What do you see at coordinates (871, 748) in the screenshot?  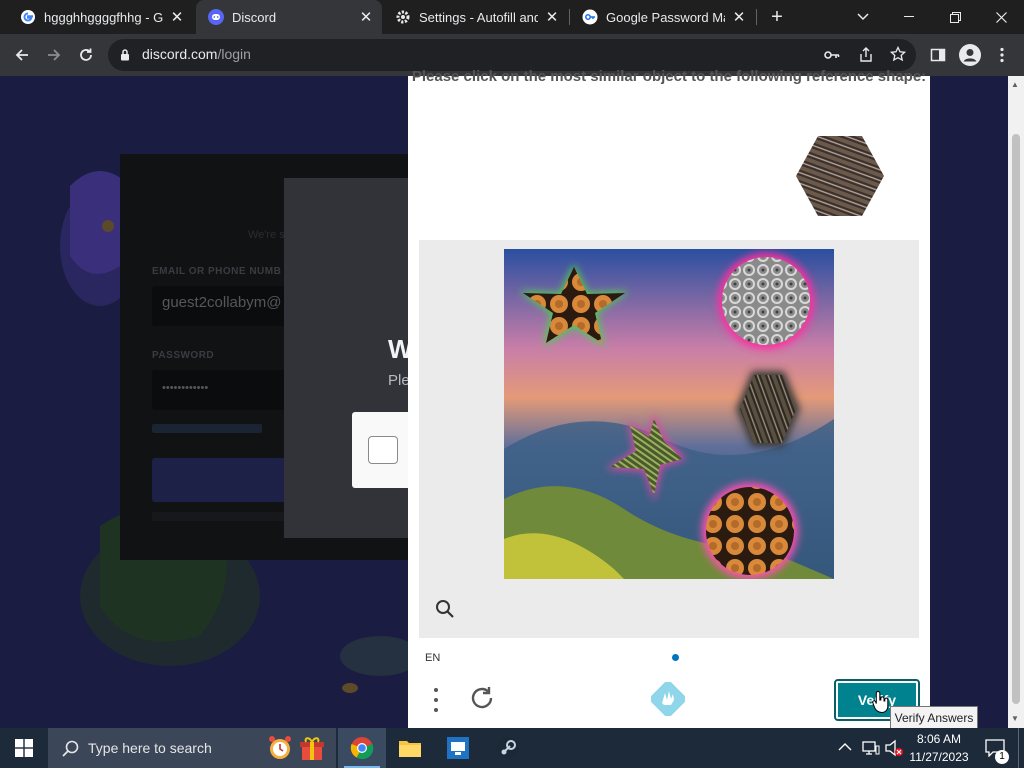 I see `network-icon` at bounding box center [871, 748].